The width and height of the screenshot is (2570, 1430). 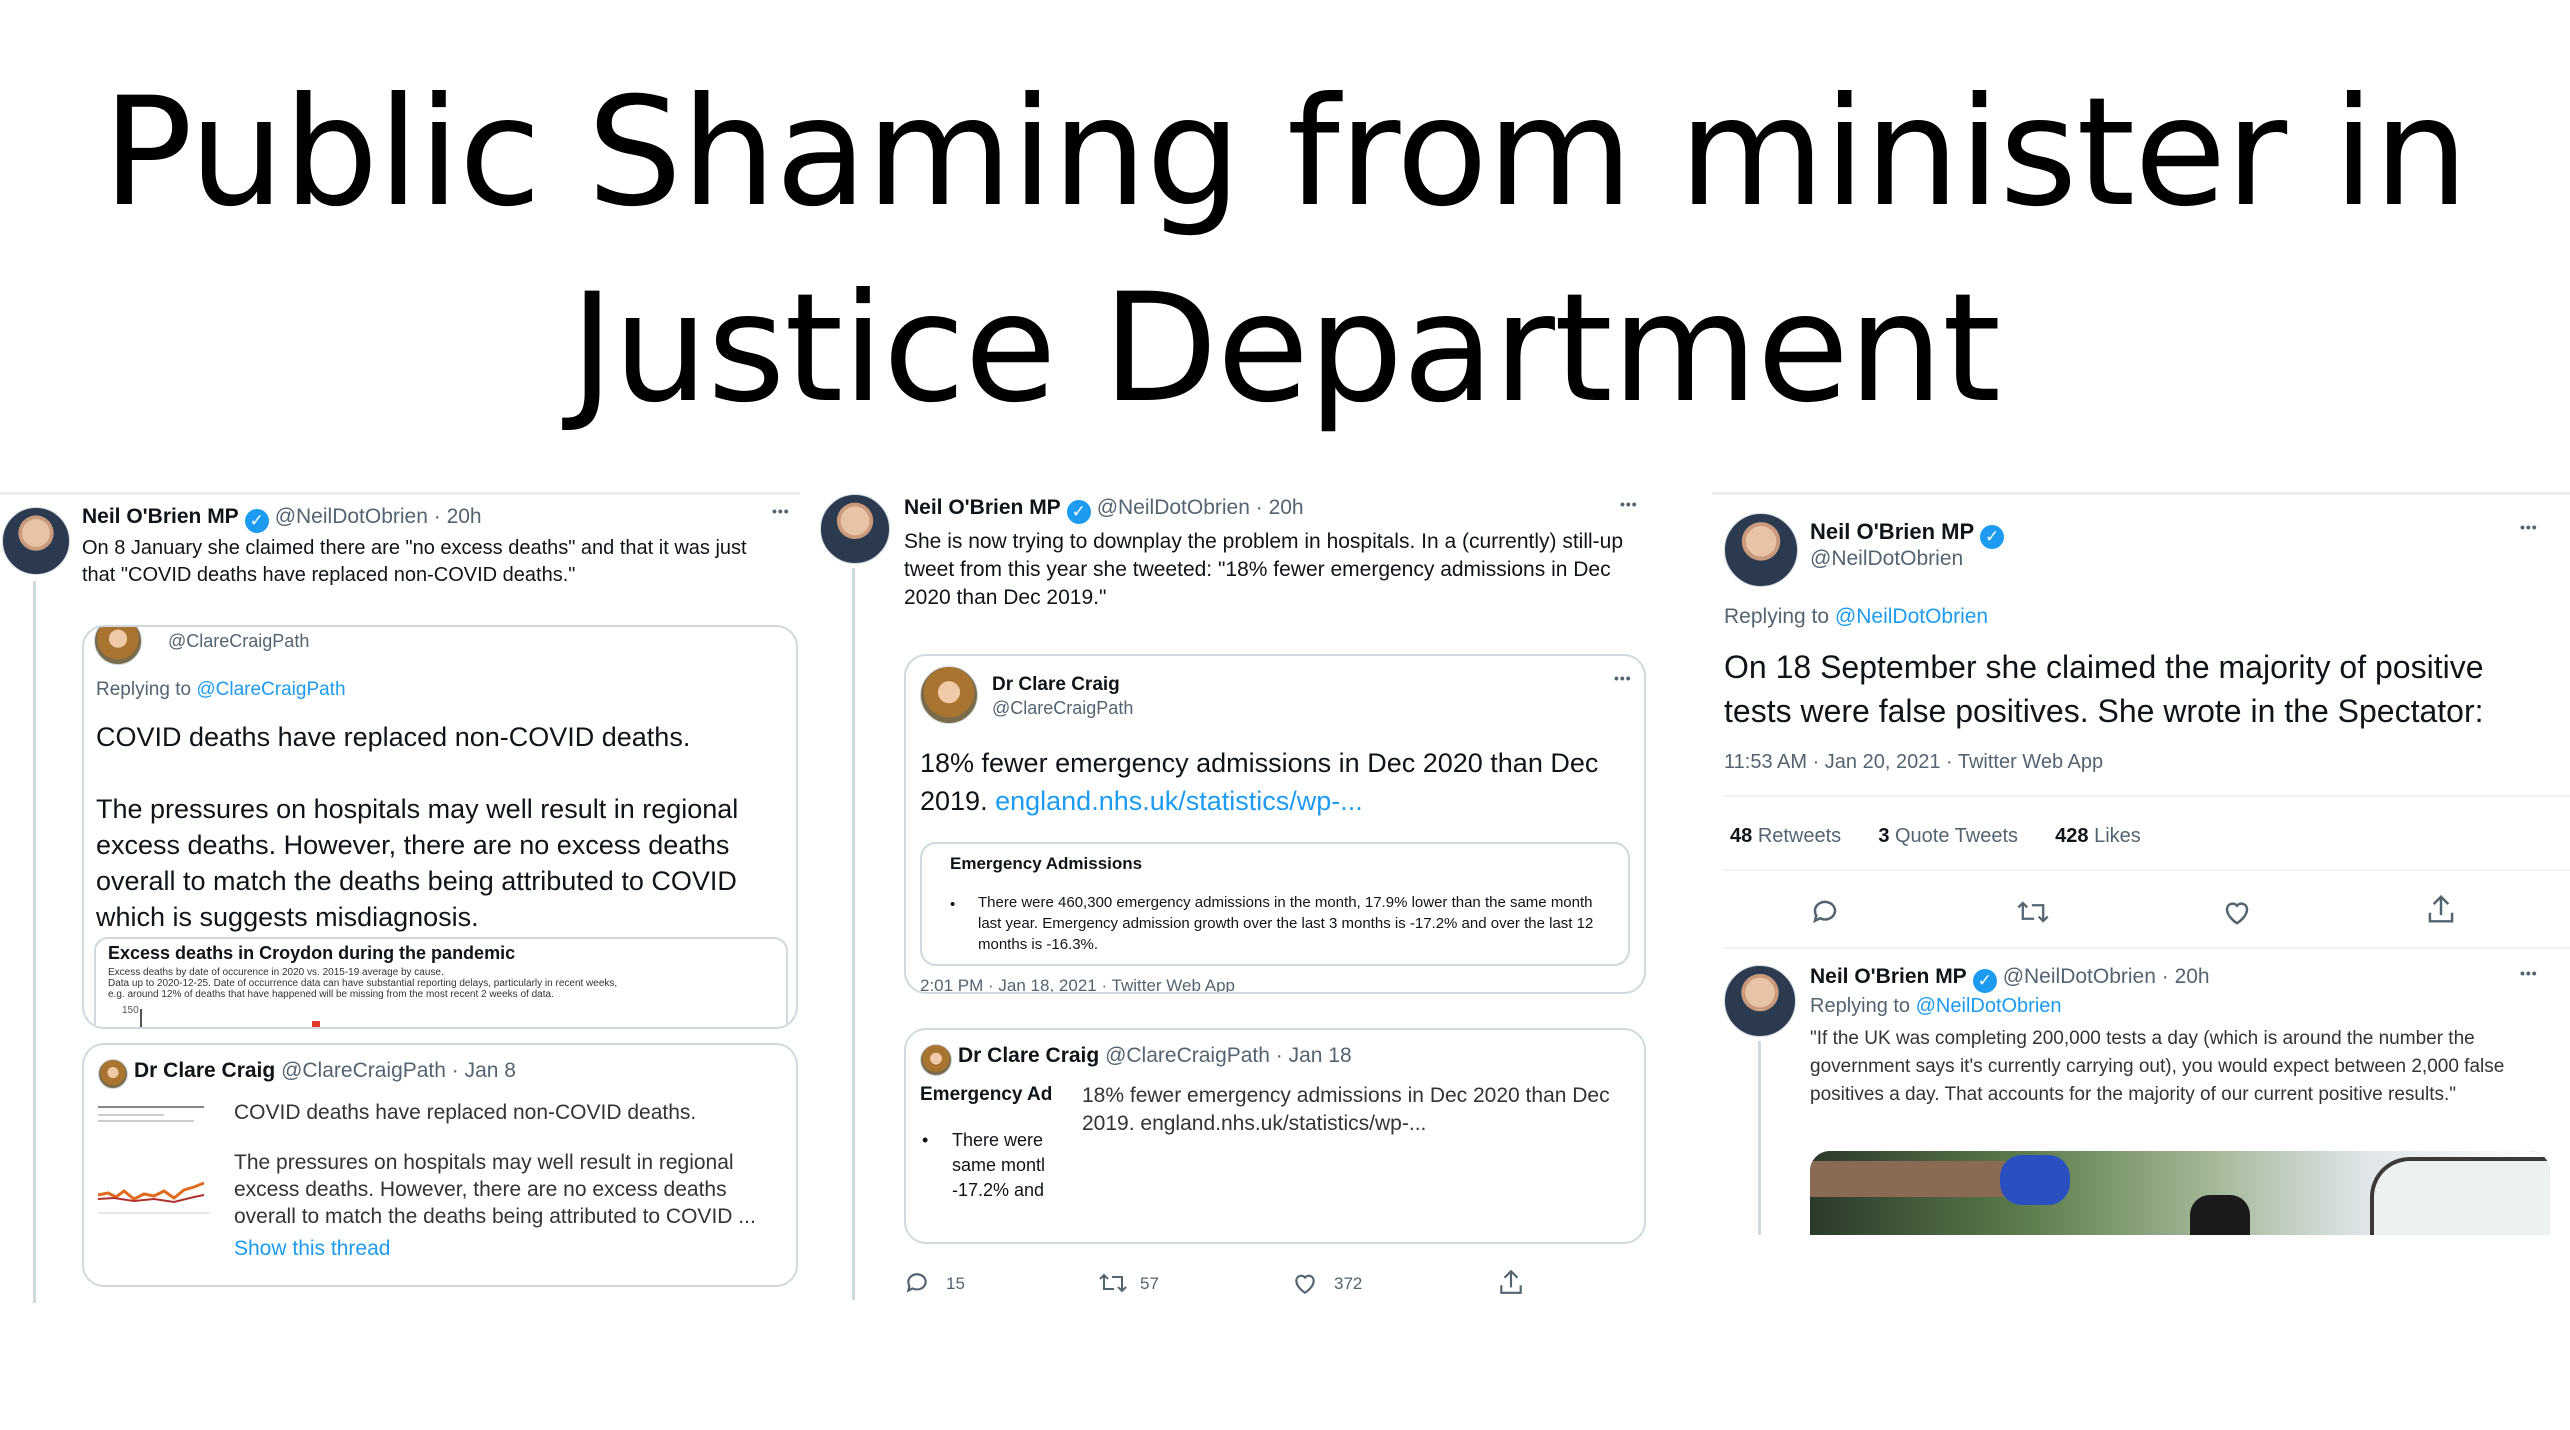 I want to click on quoted-timestamp: 2:01 PM · Jan 18, 2021 · Twitter Web App, so click(x=1077, y=985).